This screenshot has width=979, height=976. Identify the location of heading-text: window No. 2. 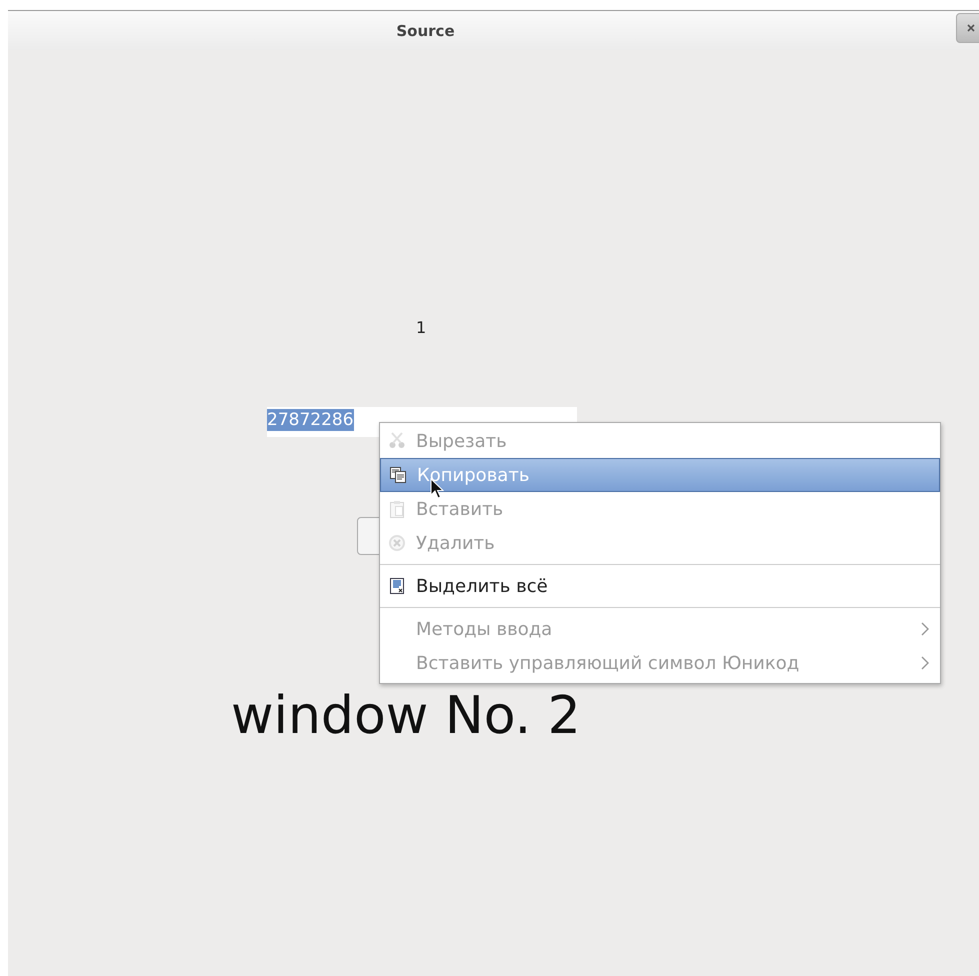
(406, 716).